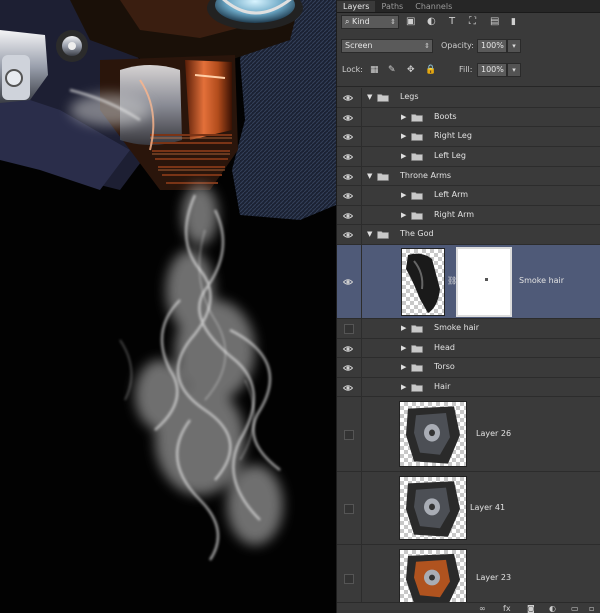 Image resolution: width=600 pixels, height=613 pixels. I want to click on link-icon: ∞, so click(482, 608).